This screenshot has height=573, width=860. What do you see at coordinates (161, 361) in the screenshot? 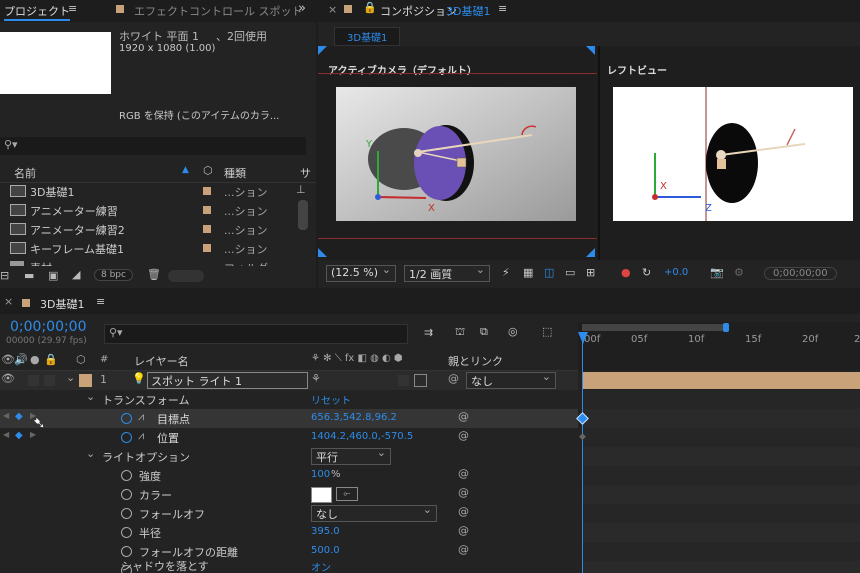
I see `col-layer-name: レイヤー名` at bounding box center [161, 361].